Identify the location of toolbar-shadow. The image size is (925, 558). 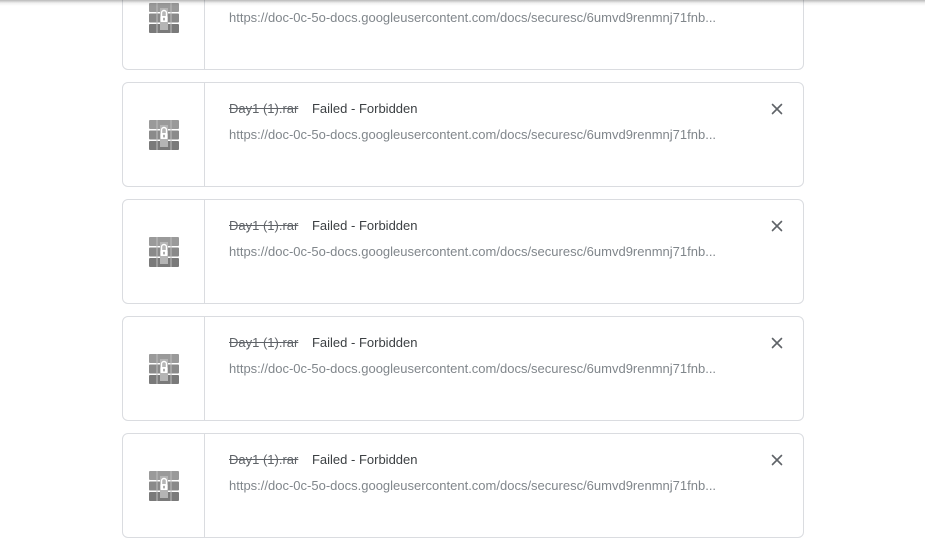
(462, 3).